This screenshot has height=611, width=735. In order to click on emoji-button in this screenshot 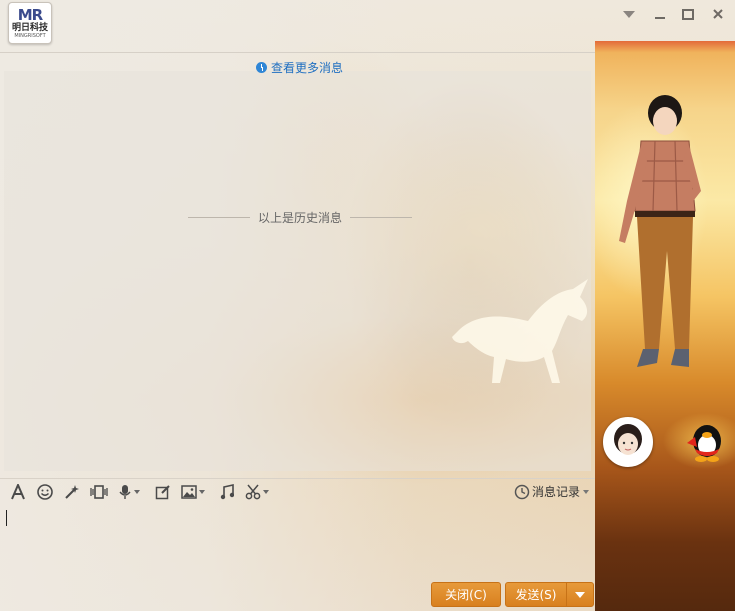, I will do `click(45, 492)`.